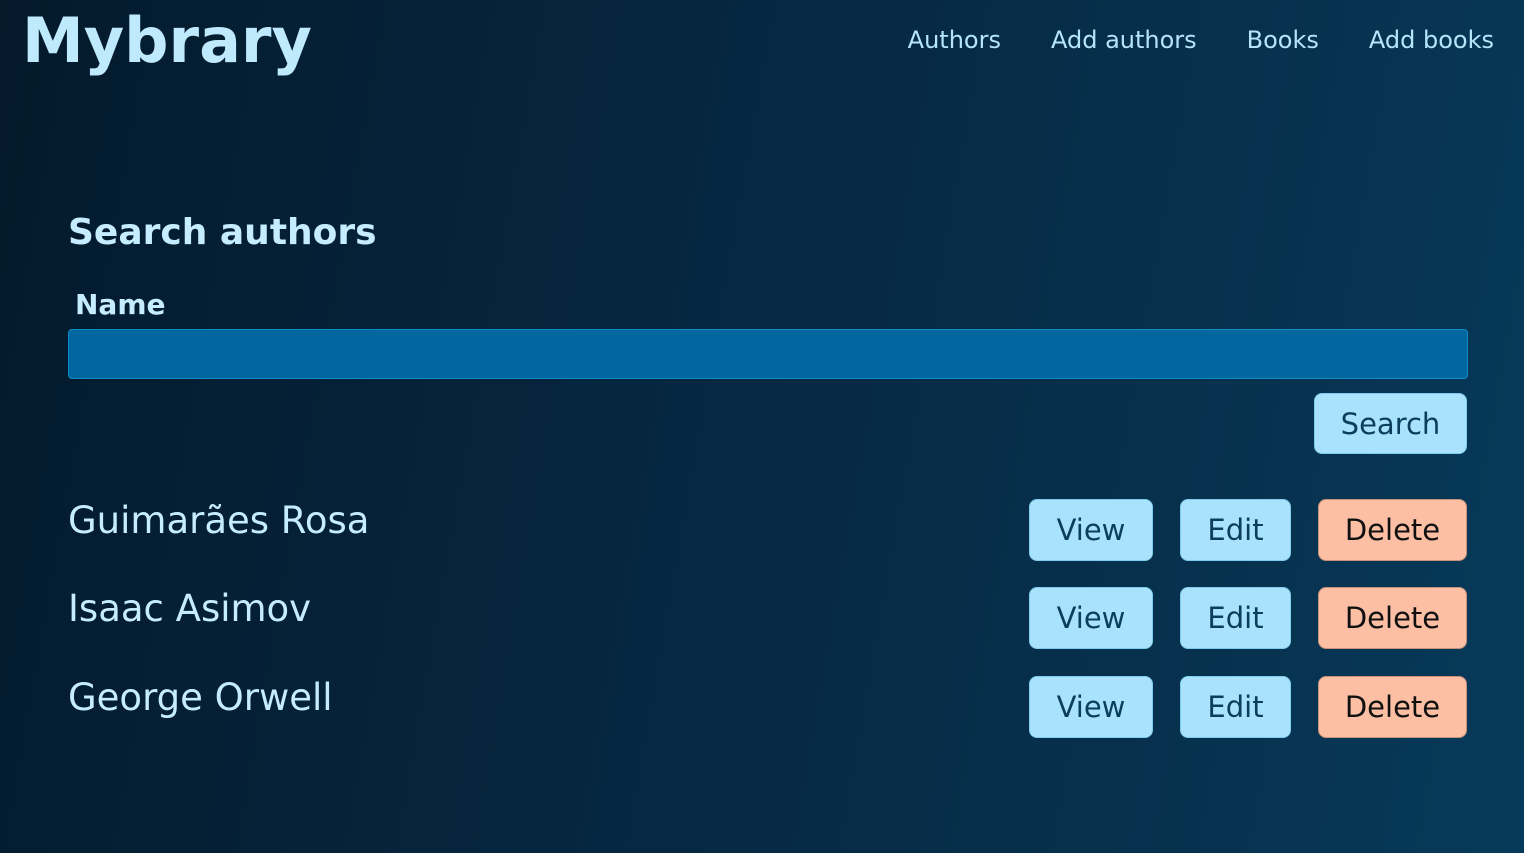 This screenshot has height=853, width=1524. I want to click on author-row: Guimarães Rosa View Edit Delete, so click(762, 530).